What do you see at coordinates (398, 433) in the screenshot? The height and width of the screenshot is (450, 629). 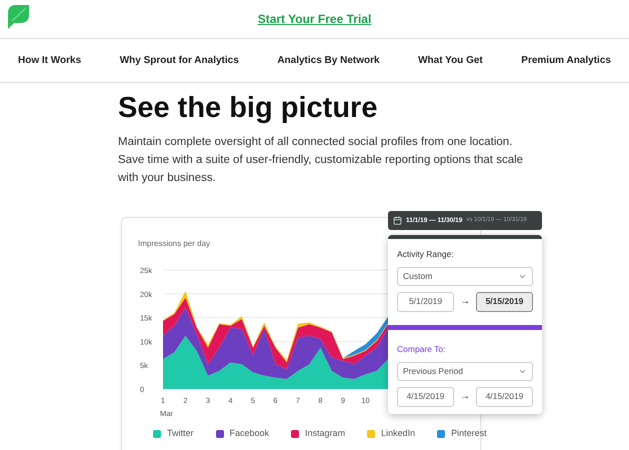 I see `legend-label: LinkedIn` at bounding box center [398, 433].